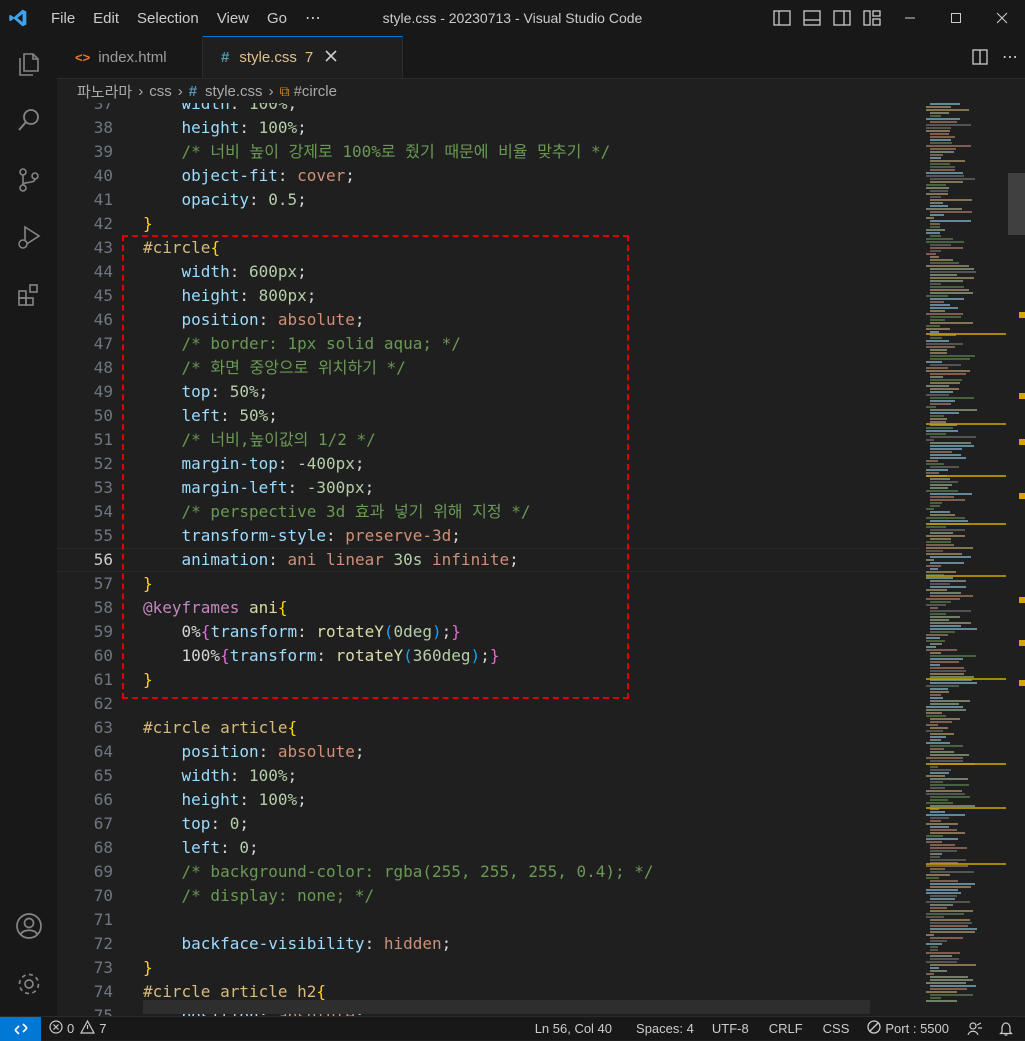 The height and width of the screenshot is (1041, 1025). I want to click on close-window-icon, so click(1002, 18).